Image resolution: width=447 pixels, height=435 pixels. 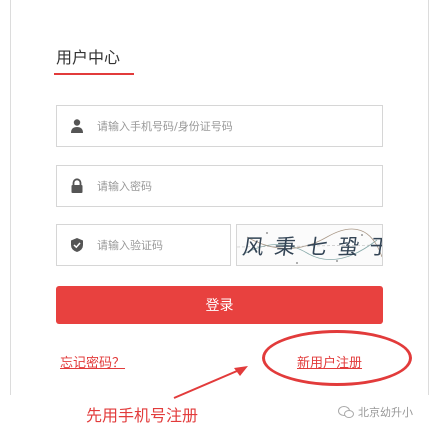 I want to click on captcha-text: 风 秉 七 蛩 于, so click(x=312, y=247).